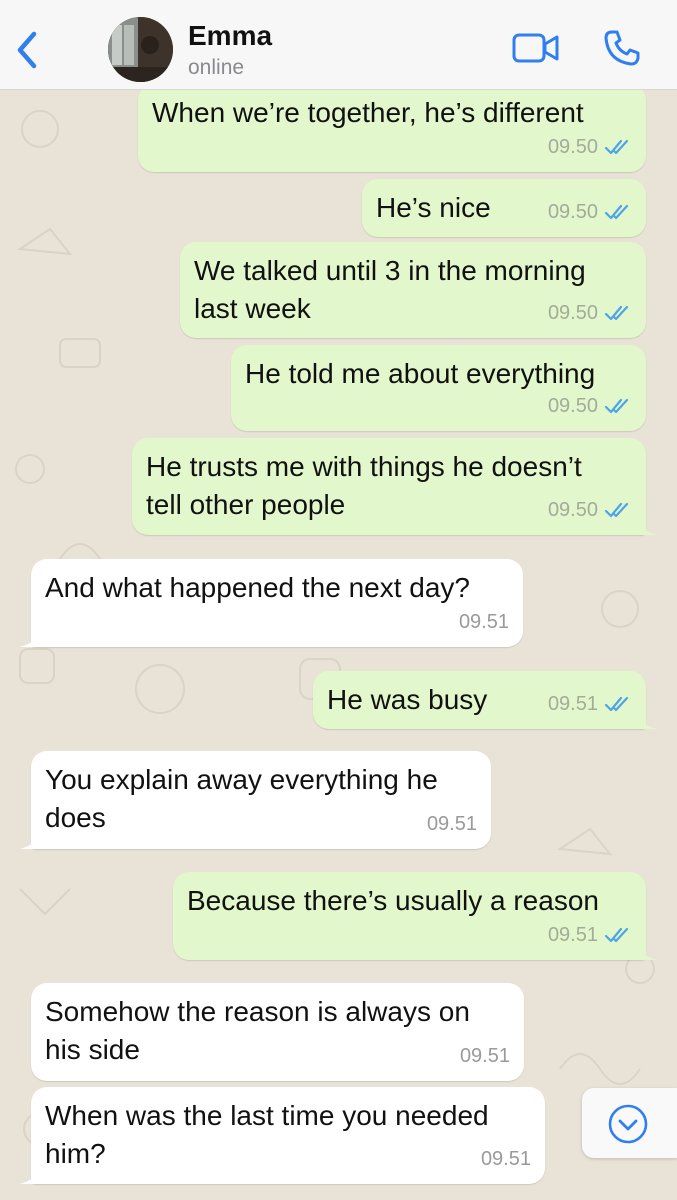 The width and height of the screenshot is (677, 1200). I want to click on video-camera-icon, so click(535, 48).